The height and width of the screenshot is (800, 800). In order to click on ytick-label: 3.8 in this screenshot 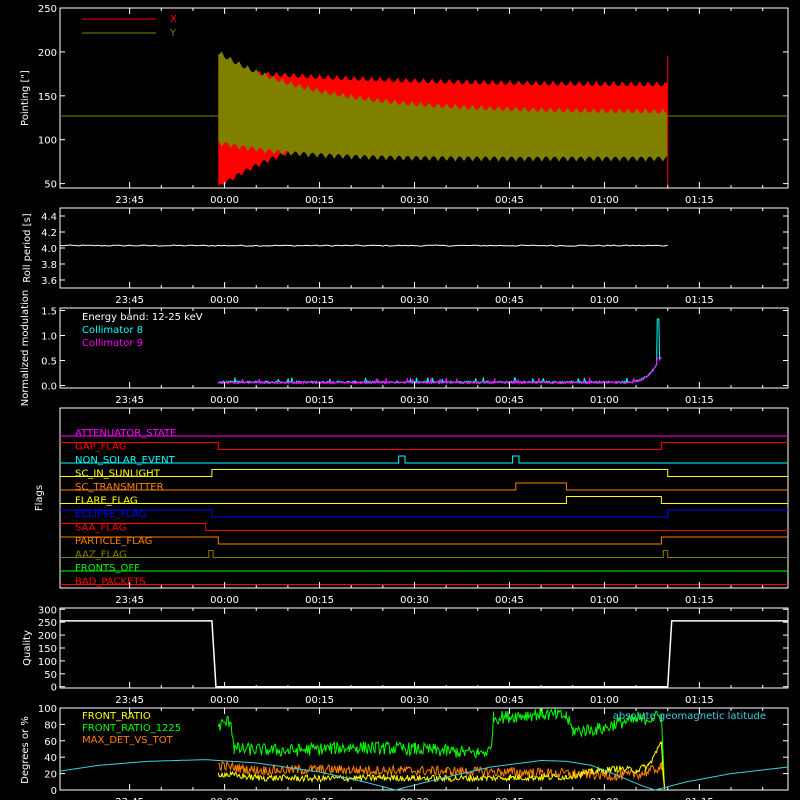, I will do `click(49, 265)`.